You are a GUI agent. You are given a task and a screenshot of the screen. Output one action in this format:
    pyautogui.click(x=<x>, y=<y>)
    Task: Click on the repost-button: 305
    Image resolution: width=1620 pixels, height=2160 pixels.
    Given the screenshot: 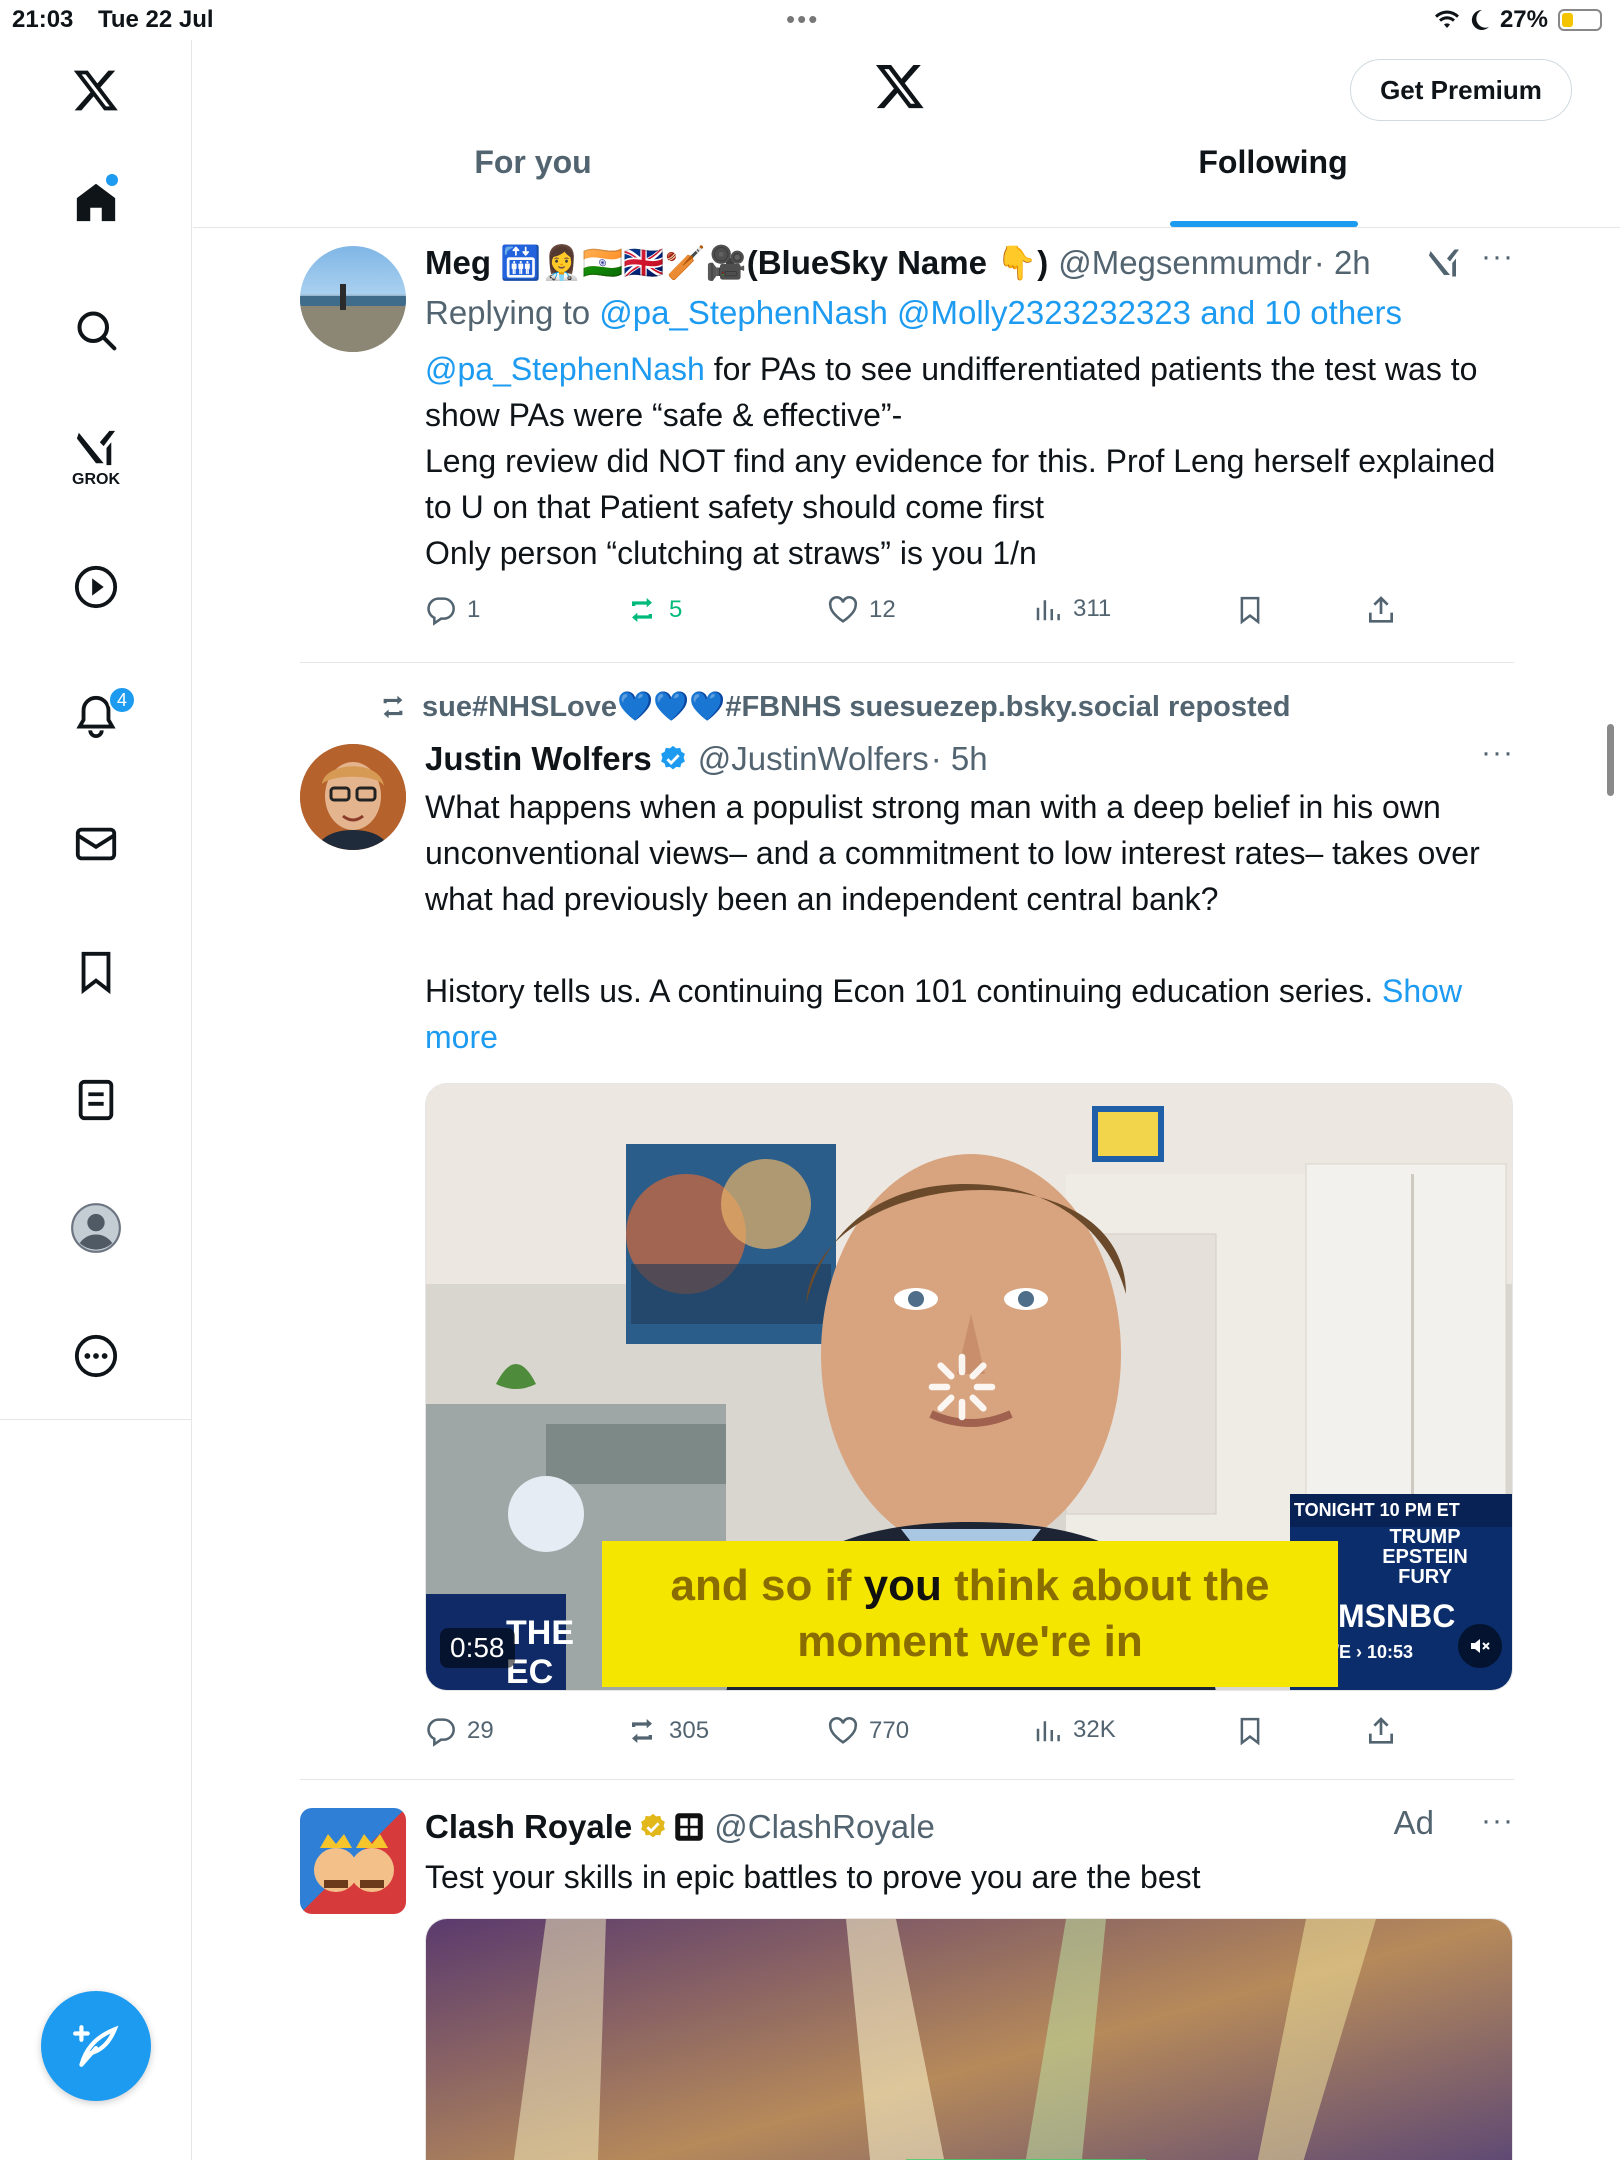 What is the action you would take?
    pyautogui.click(x=667, y=1731)
    